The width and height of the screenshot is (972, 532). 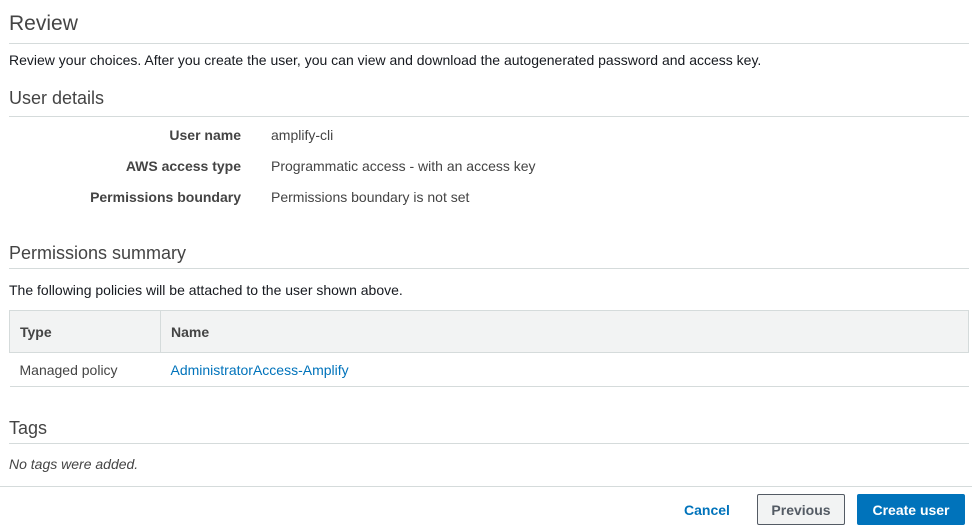 I want to click on table-header-row: Type Name, so click(x=489, y=331).